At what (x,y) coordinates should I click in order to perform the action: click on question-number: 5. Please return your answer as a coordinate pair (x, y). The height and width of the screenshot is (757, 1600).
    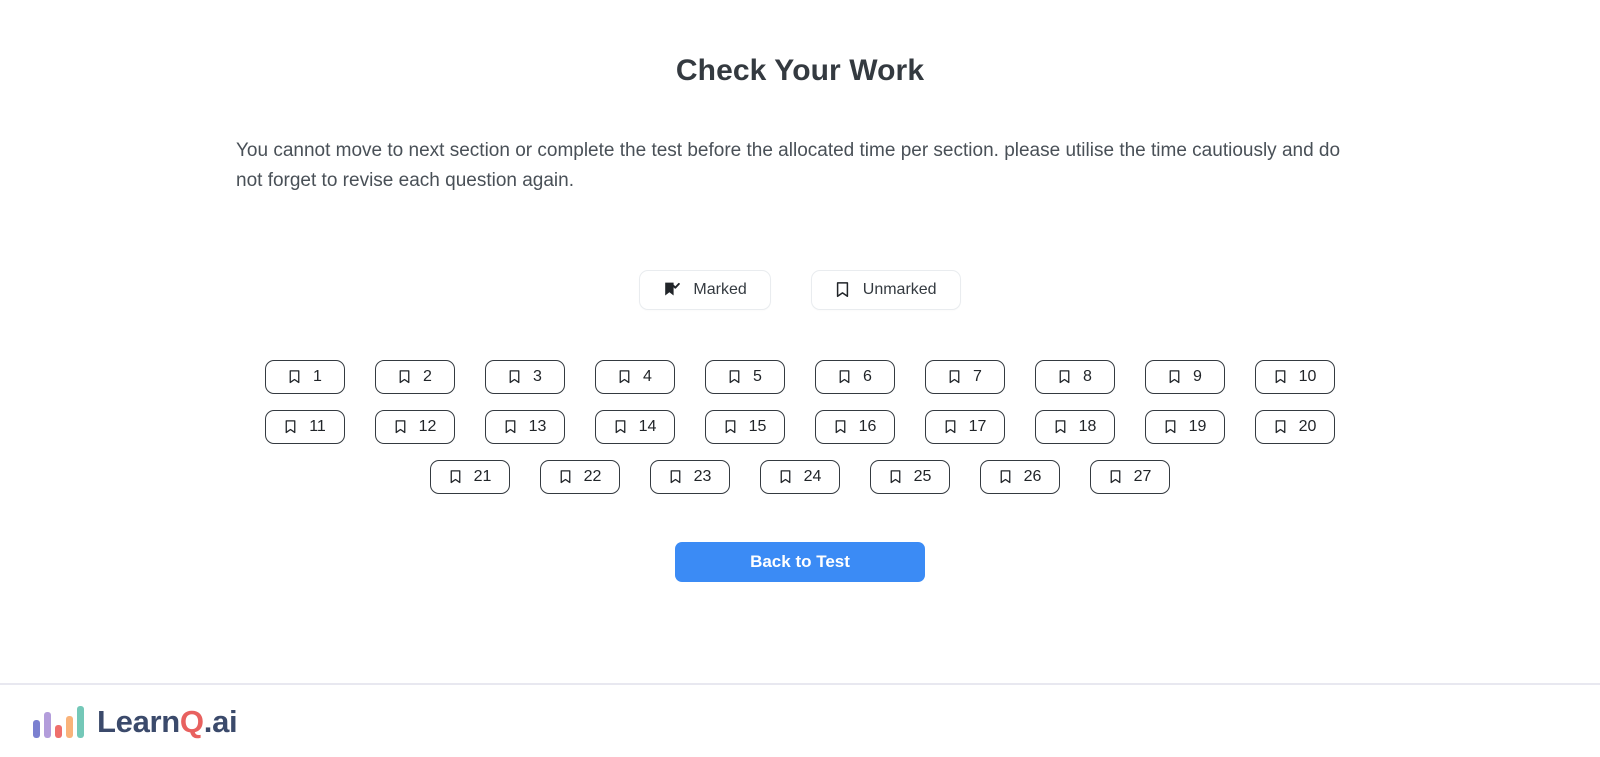
    Looking at the image, I should click on (757, 376).